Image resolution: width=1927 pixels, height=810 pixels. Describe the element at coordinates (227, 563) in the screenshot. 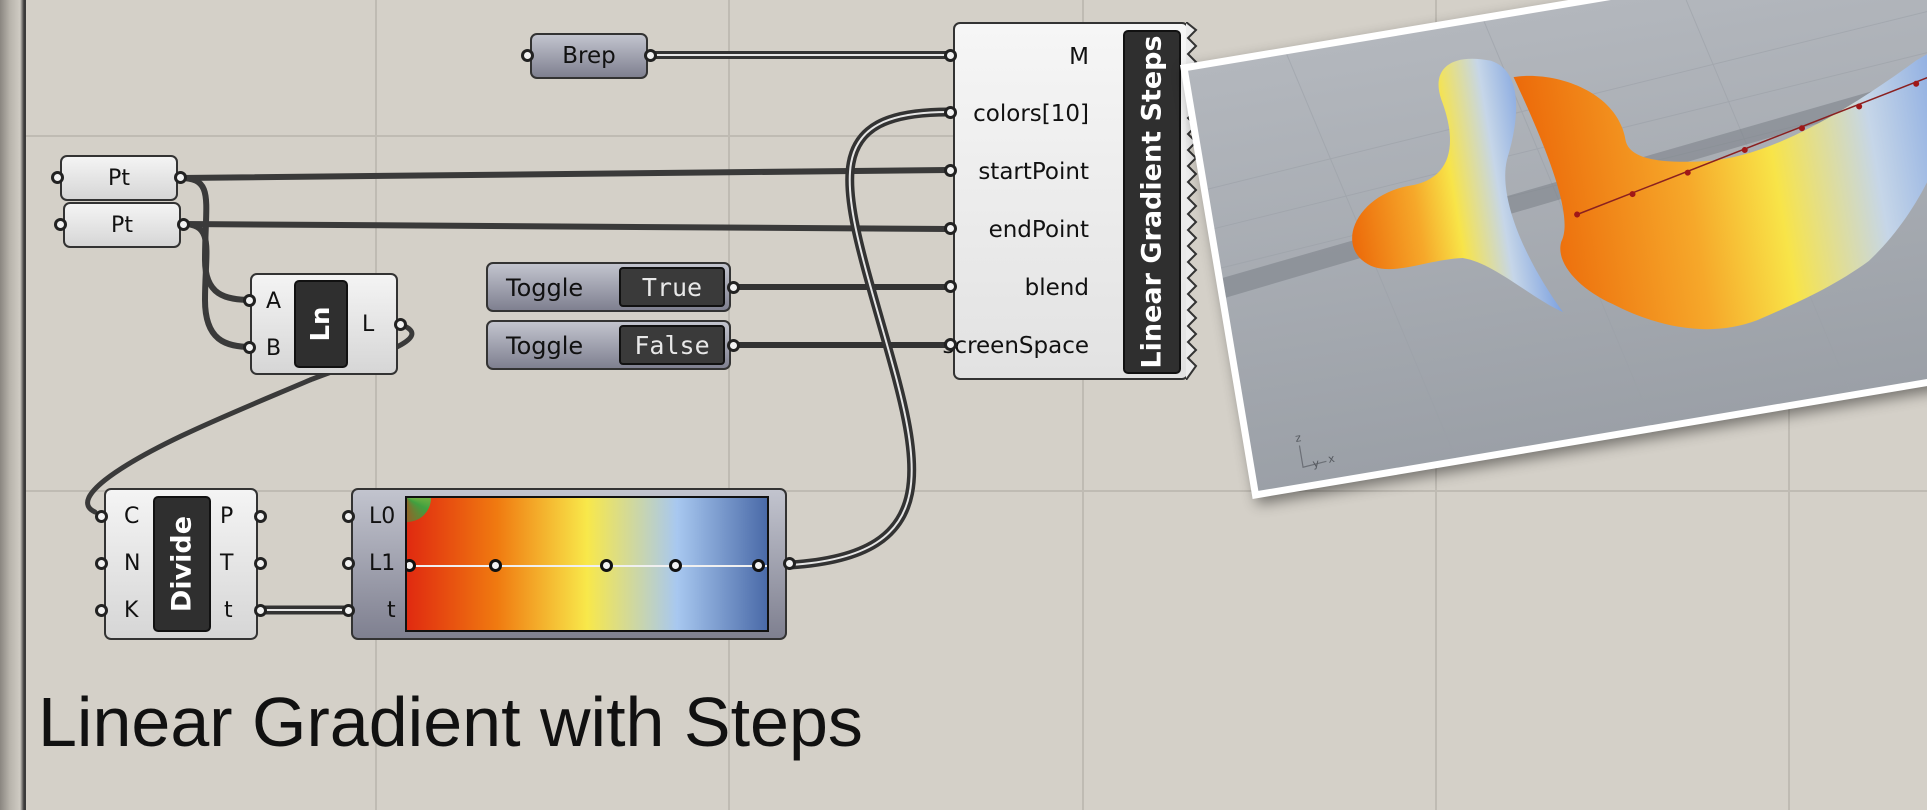

I see `divide-output-t: T` at that location.